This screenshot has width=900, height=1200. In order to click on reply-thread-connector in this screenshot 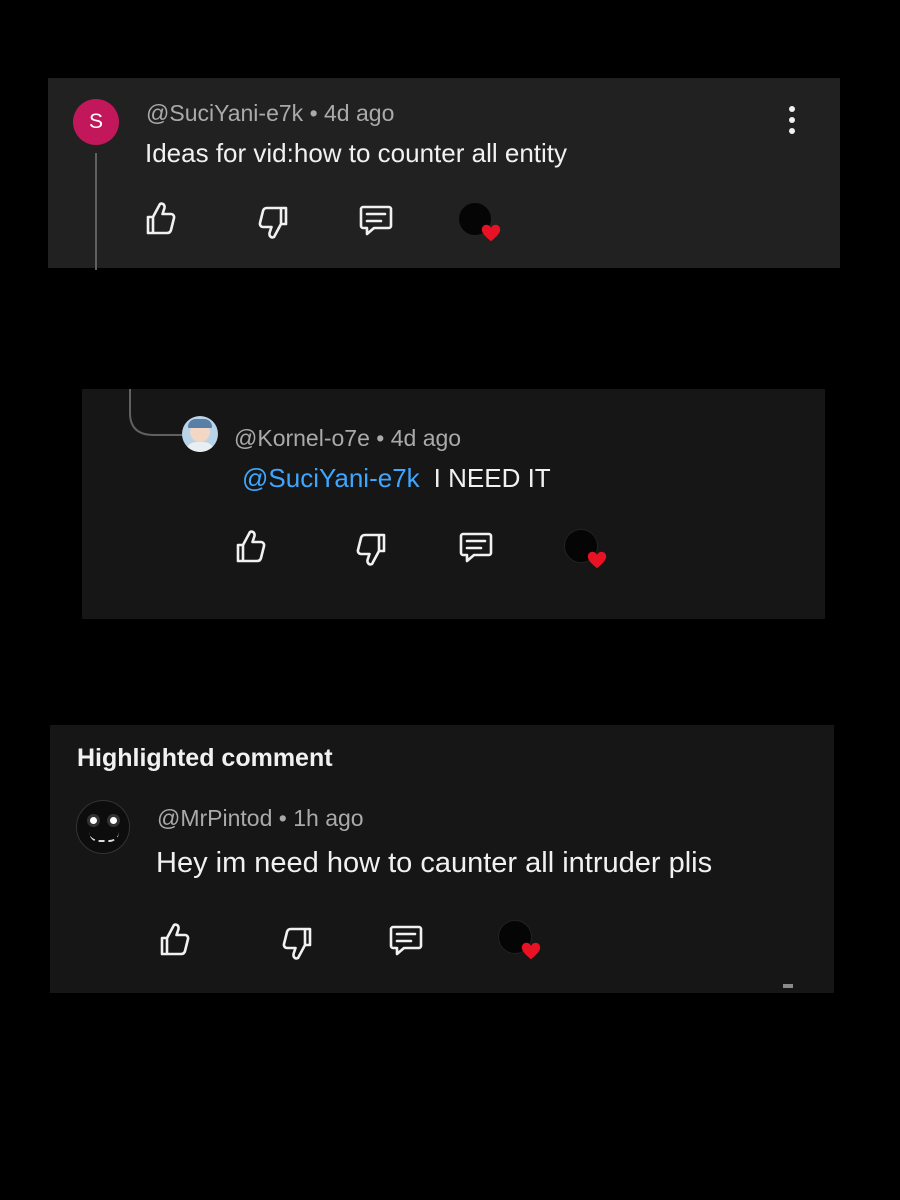, I will do `click(156, 412)`.